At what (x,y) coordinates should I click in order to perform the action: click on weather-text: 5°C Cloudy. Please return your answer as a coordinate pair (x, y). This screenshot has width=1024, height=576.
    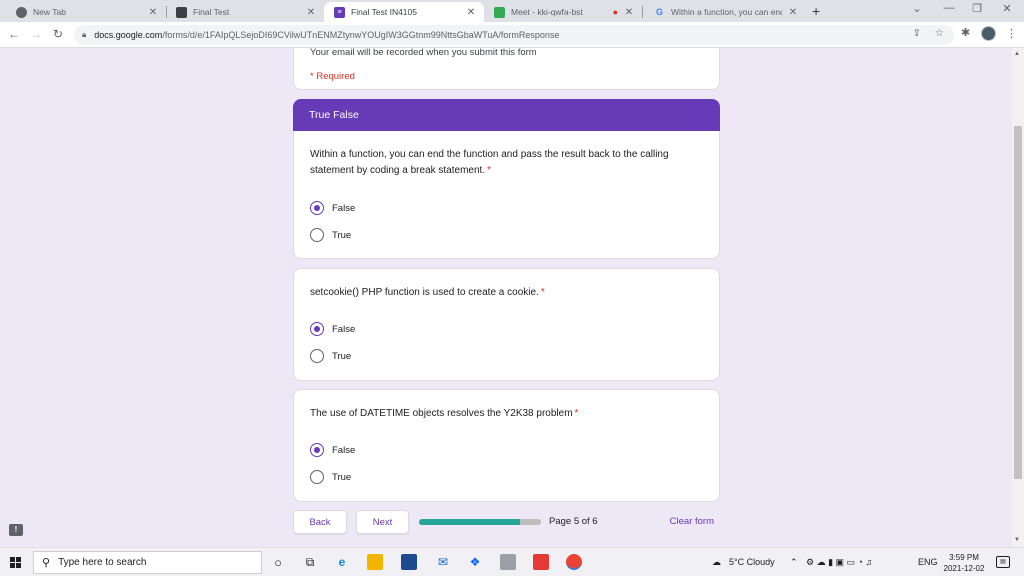
    Looking at the image, I should click on (752, 562).